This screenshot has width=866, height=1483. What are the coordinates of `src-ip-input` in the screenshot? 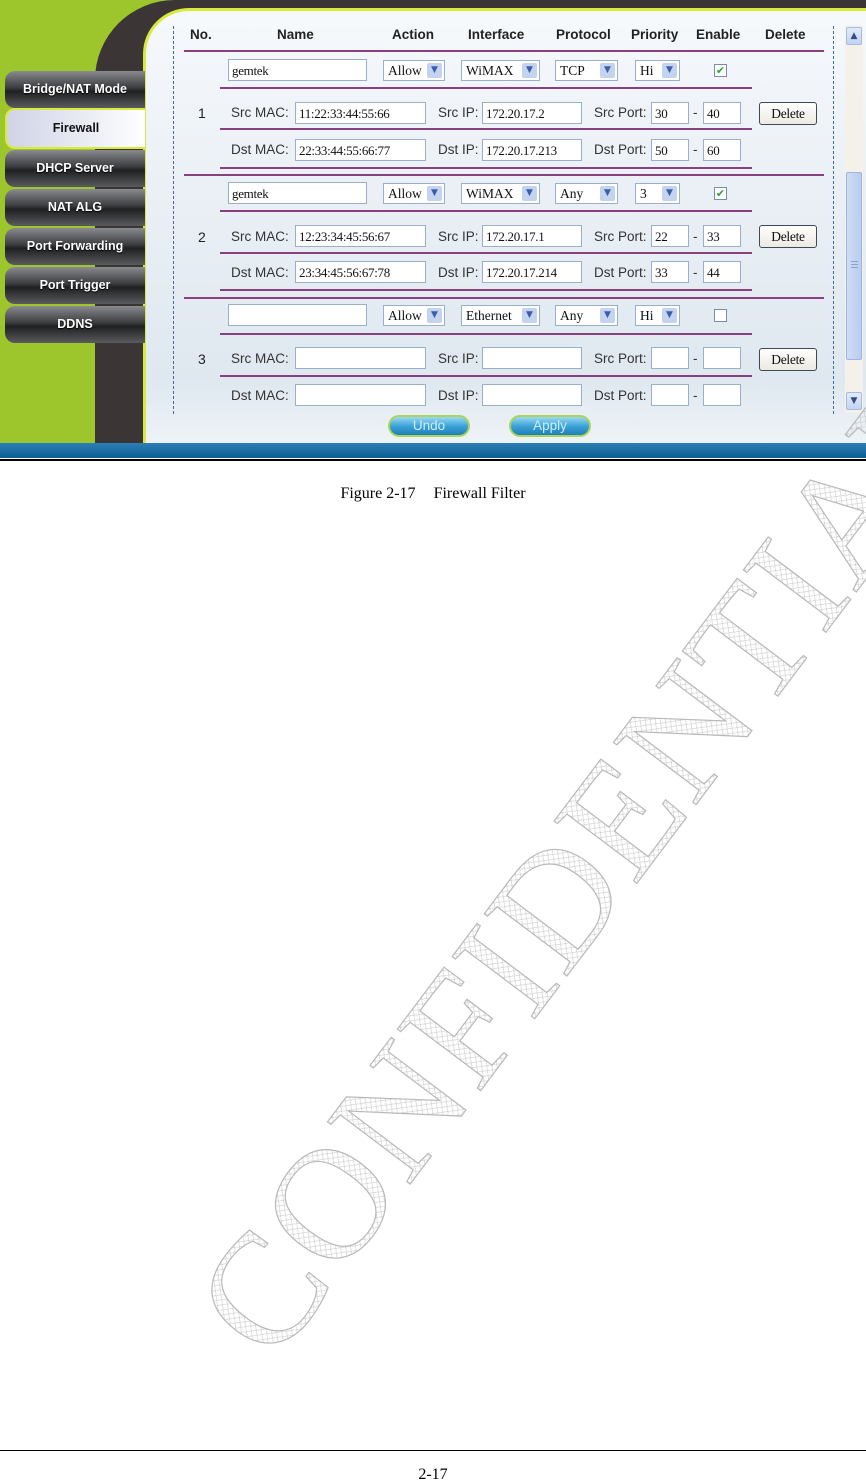 It's located at (532, 358).